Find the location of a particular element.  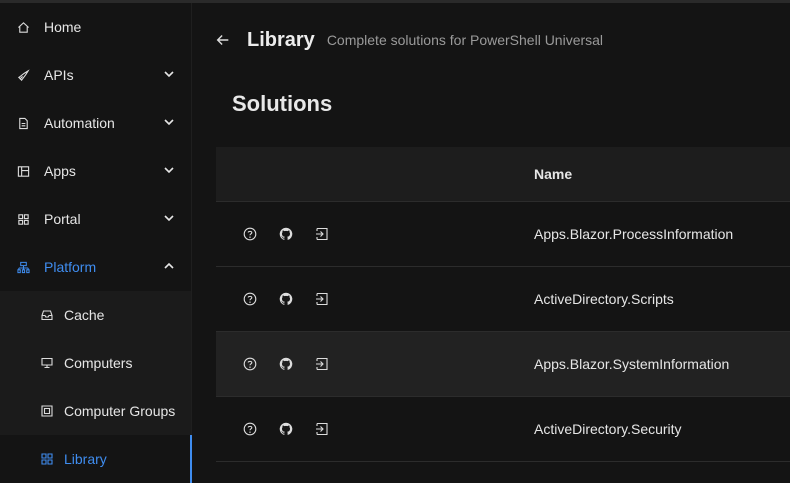

table-row: Apps.Blazor.SystemInformation is located at coordinates (503, 364).